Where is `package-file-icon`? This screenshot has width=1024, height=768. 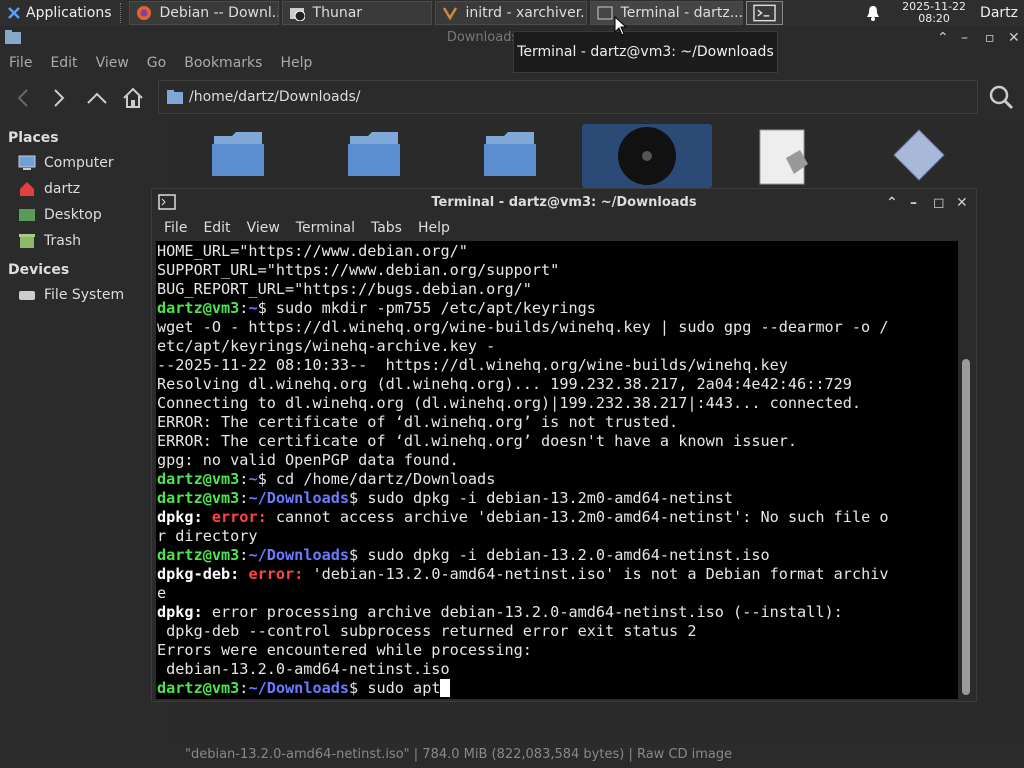
package-file-icon is located at coordinates (784, 157).